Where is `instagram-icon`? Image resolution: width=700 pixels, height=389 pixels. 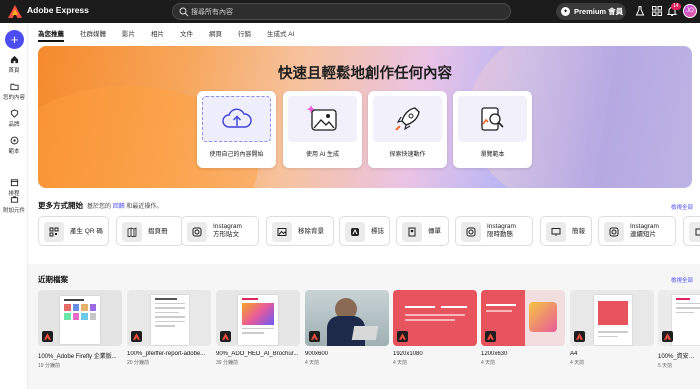
instagram-icon is located at coordinates (197, 232).